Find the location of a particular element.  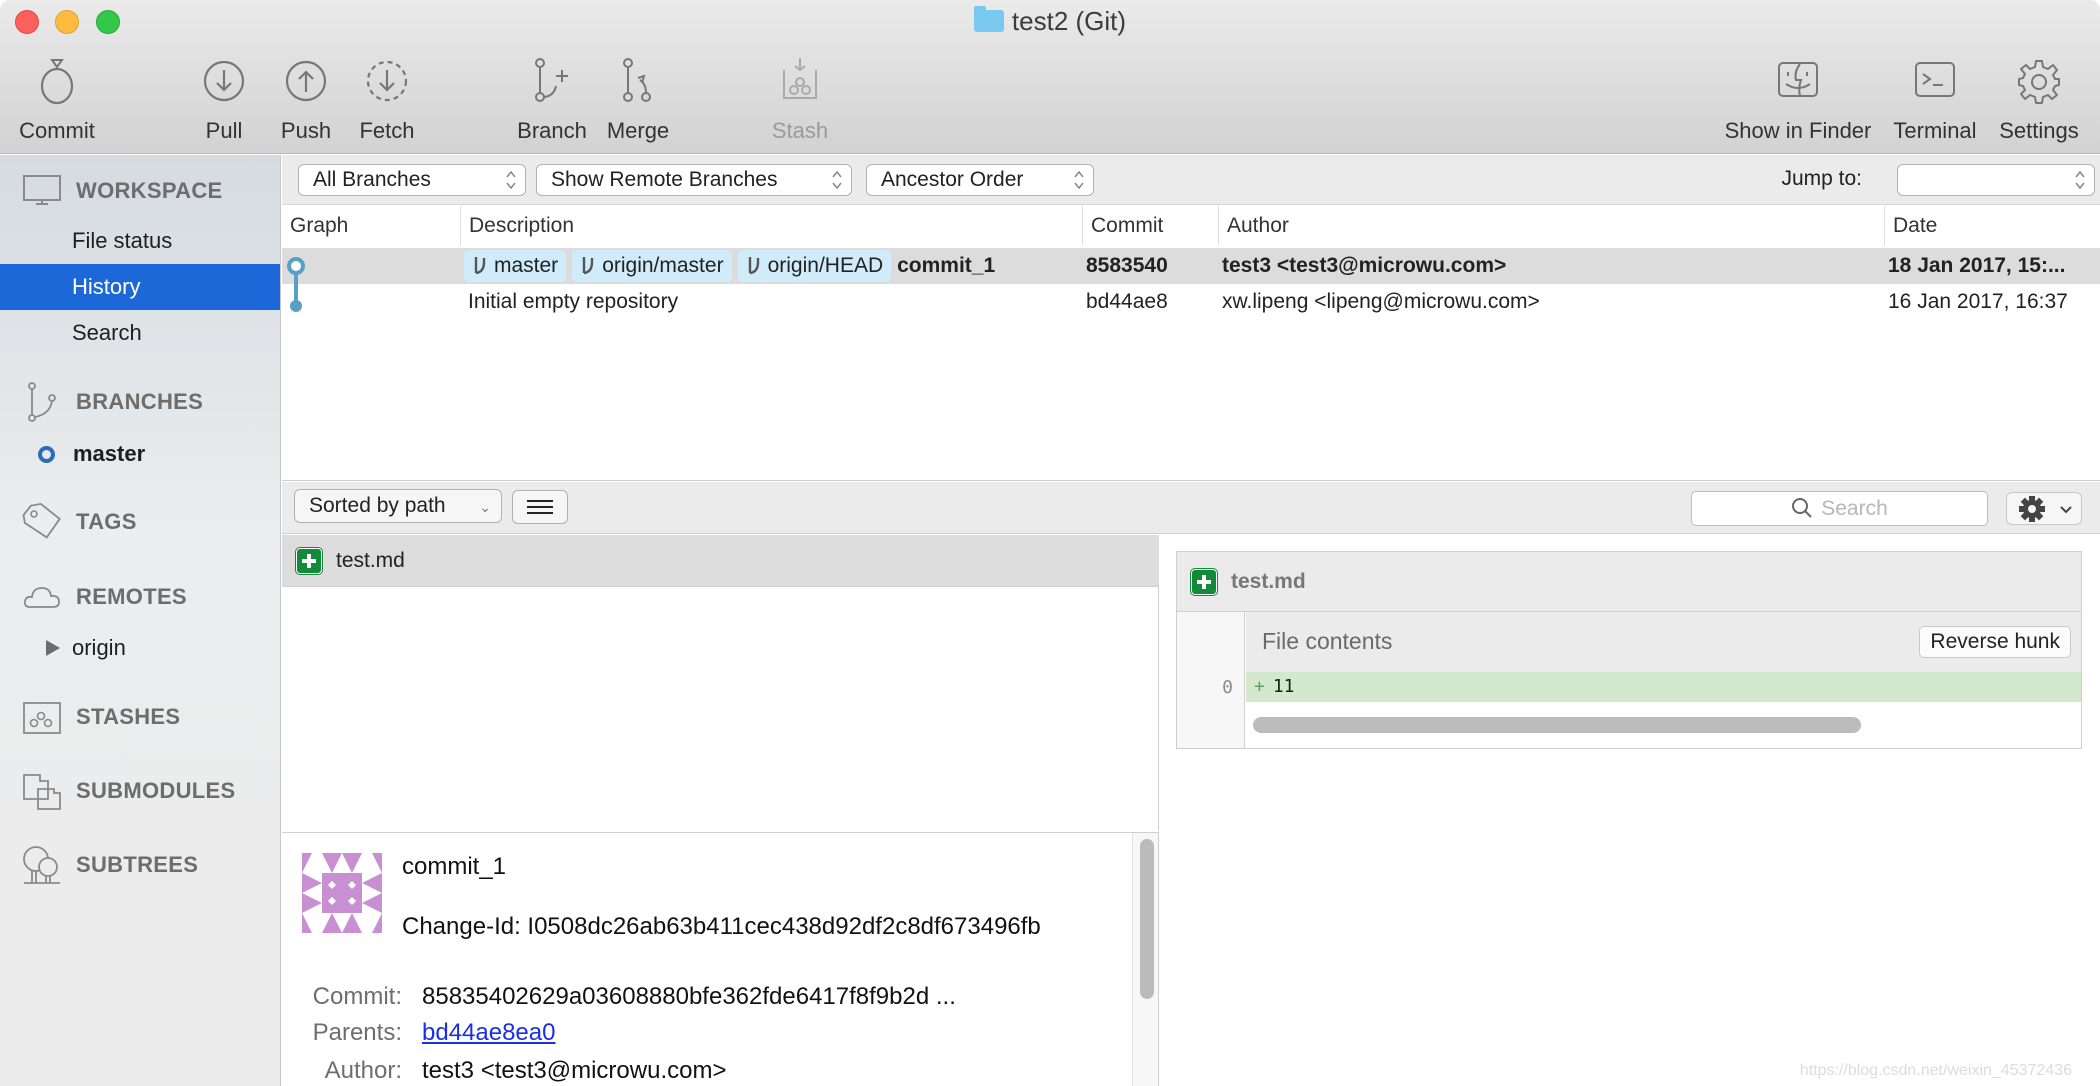

column-header-graph: Graph is located at coordinates (371, 226).